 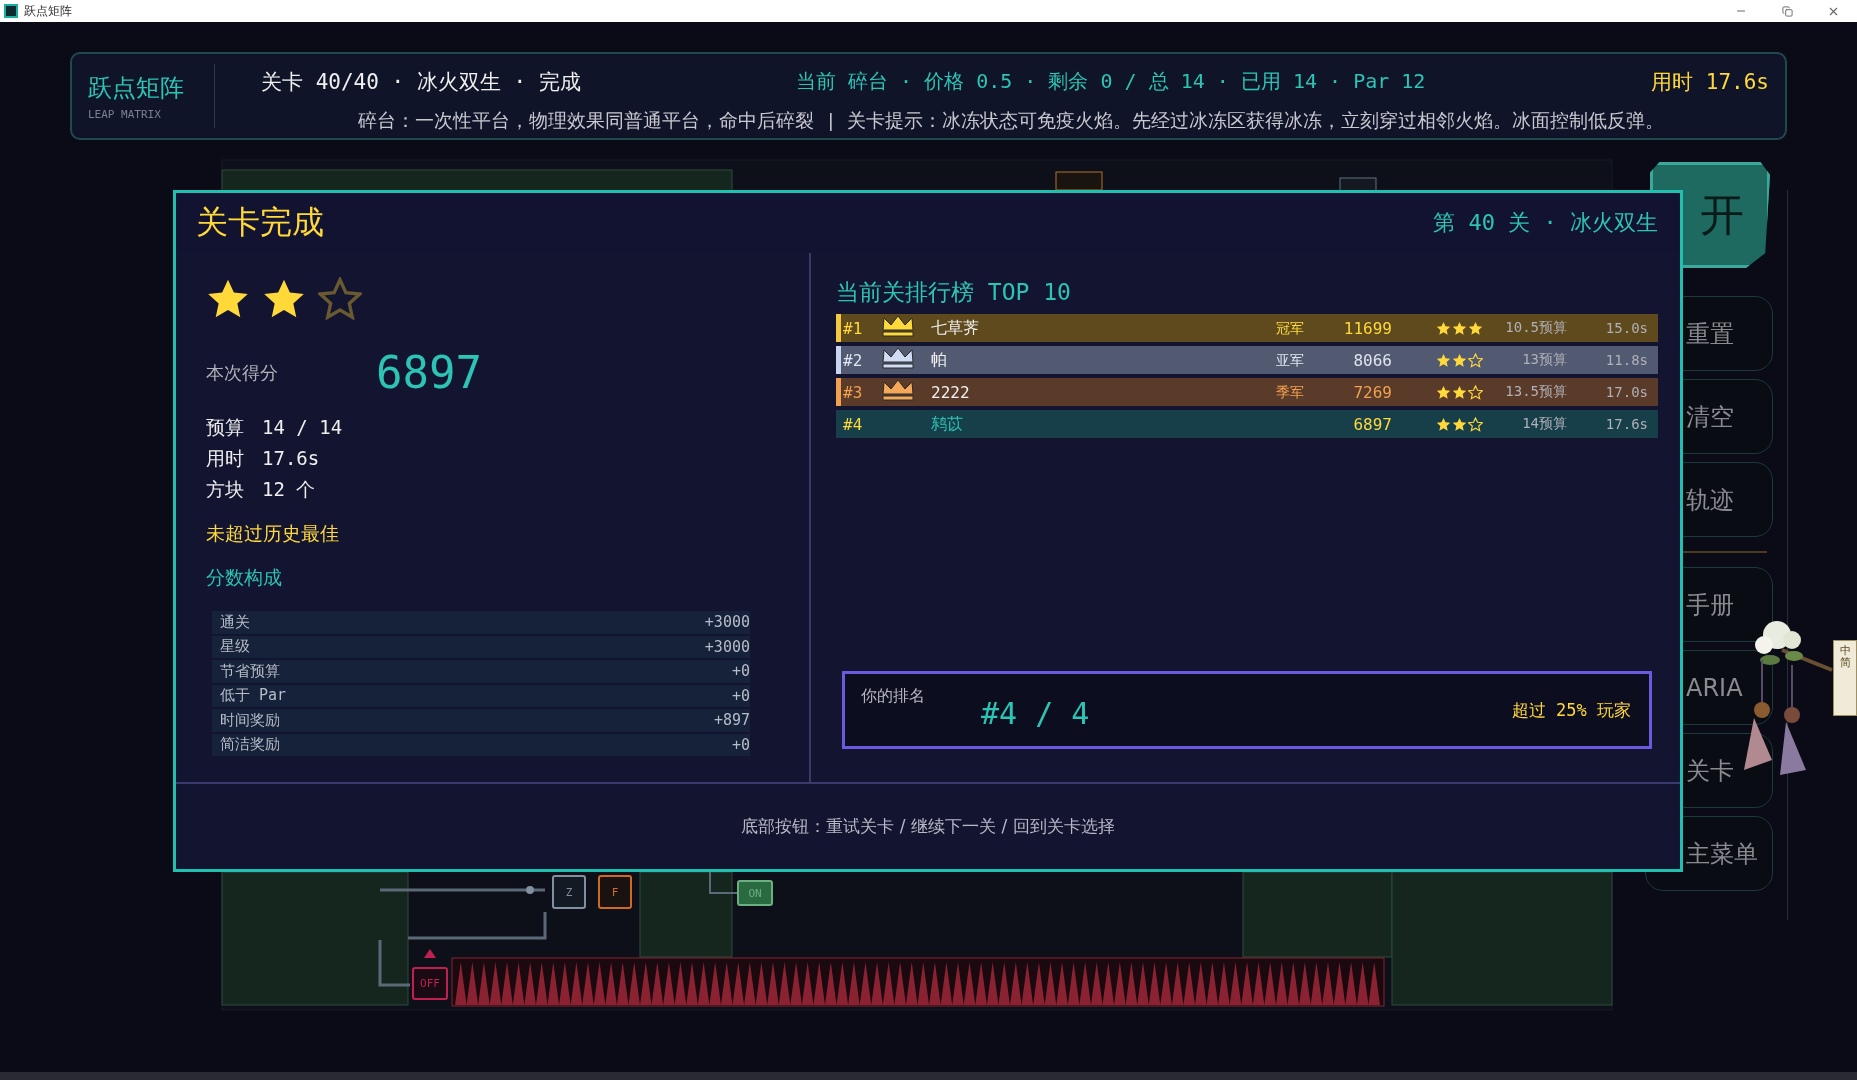 I want to click on stat-label: 用时, so click(x=225, y=458).